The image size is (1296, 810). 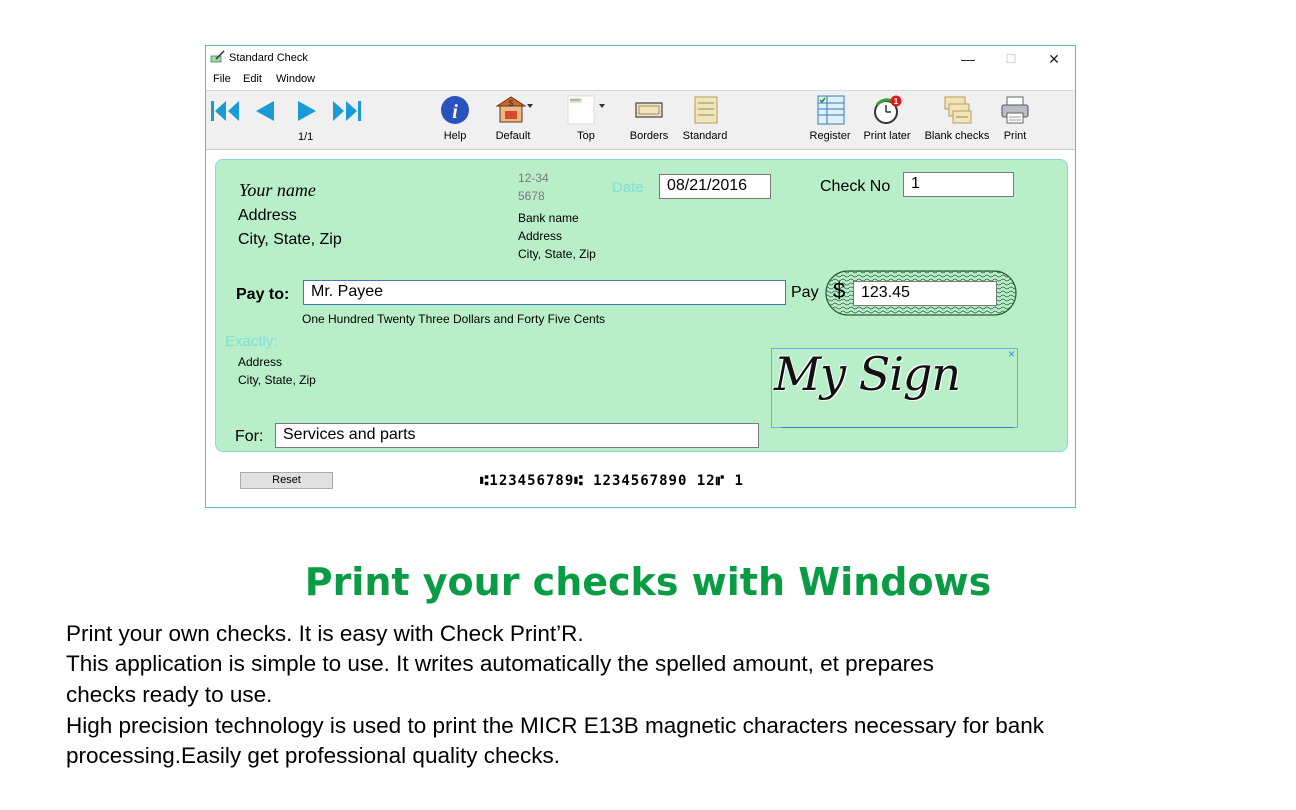 I want to click on clock-icon: 1, so click(x=888, y=109).